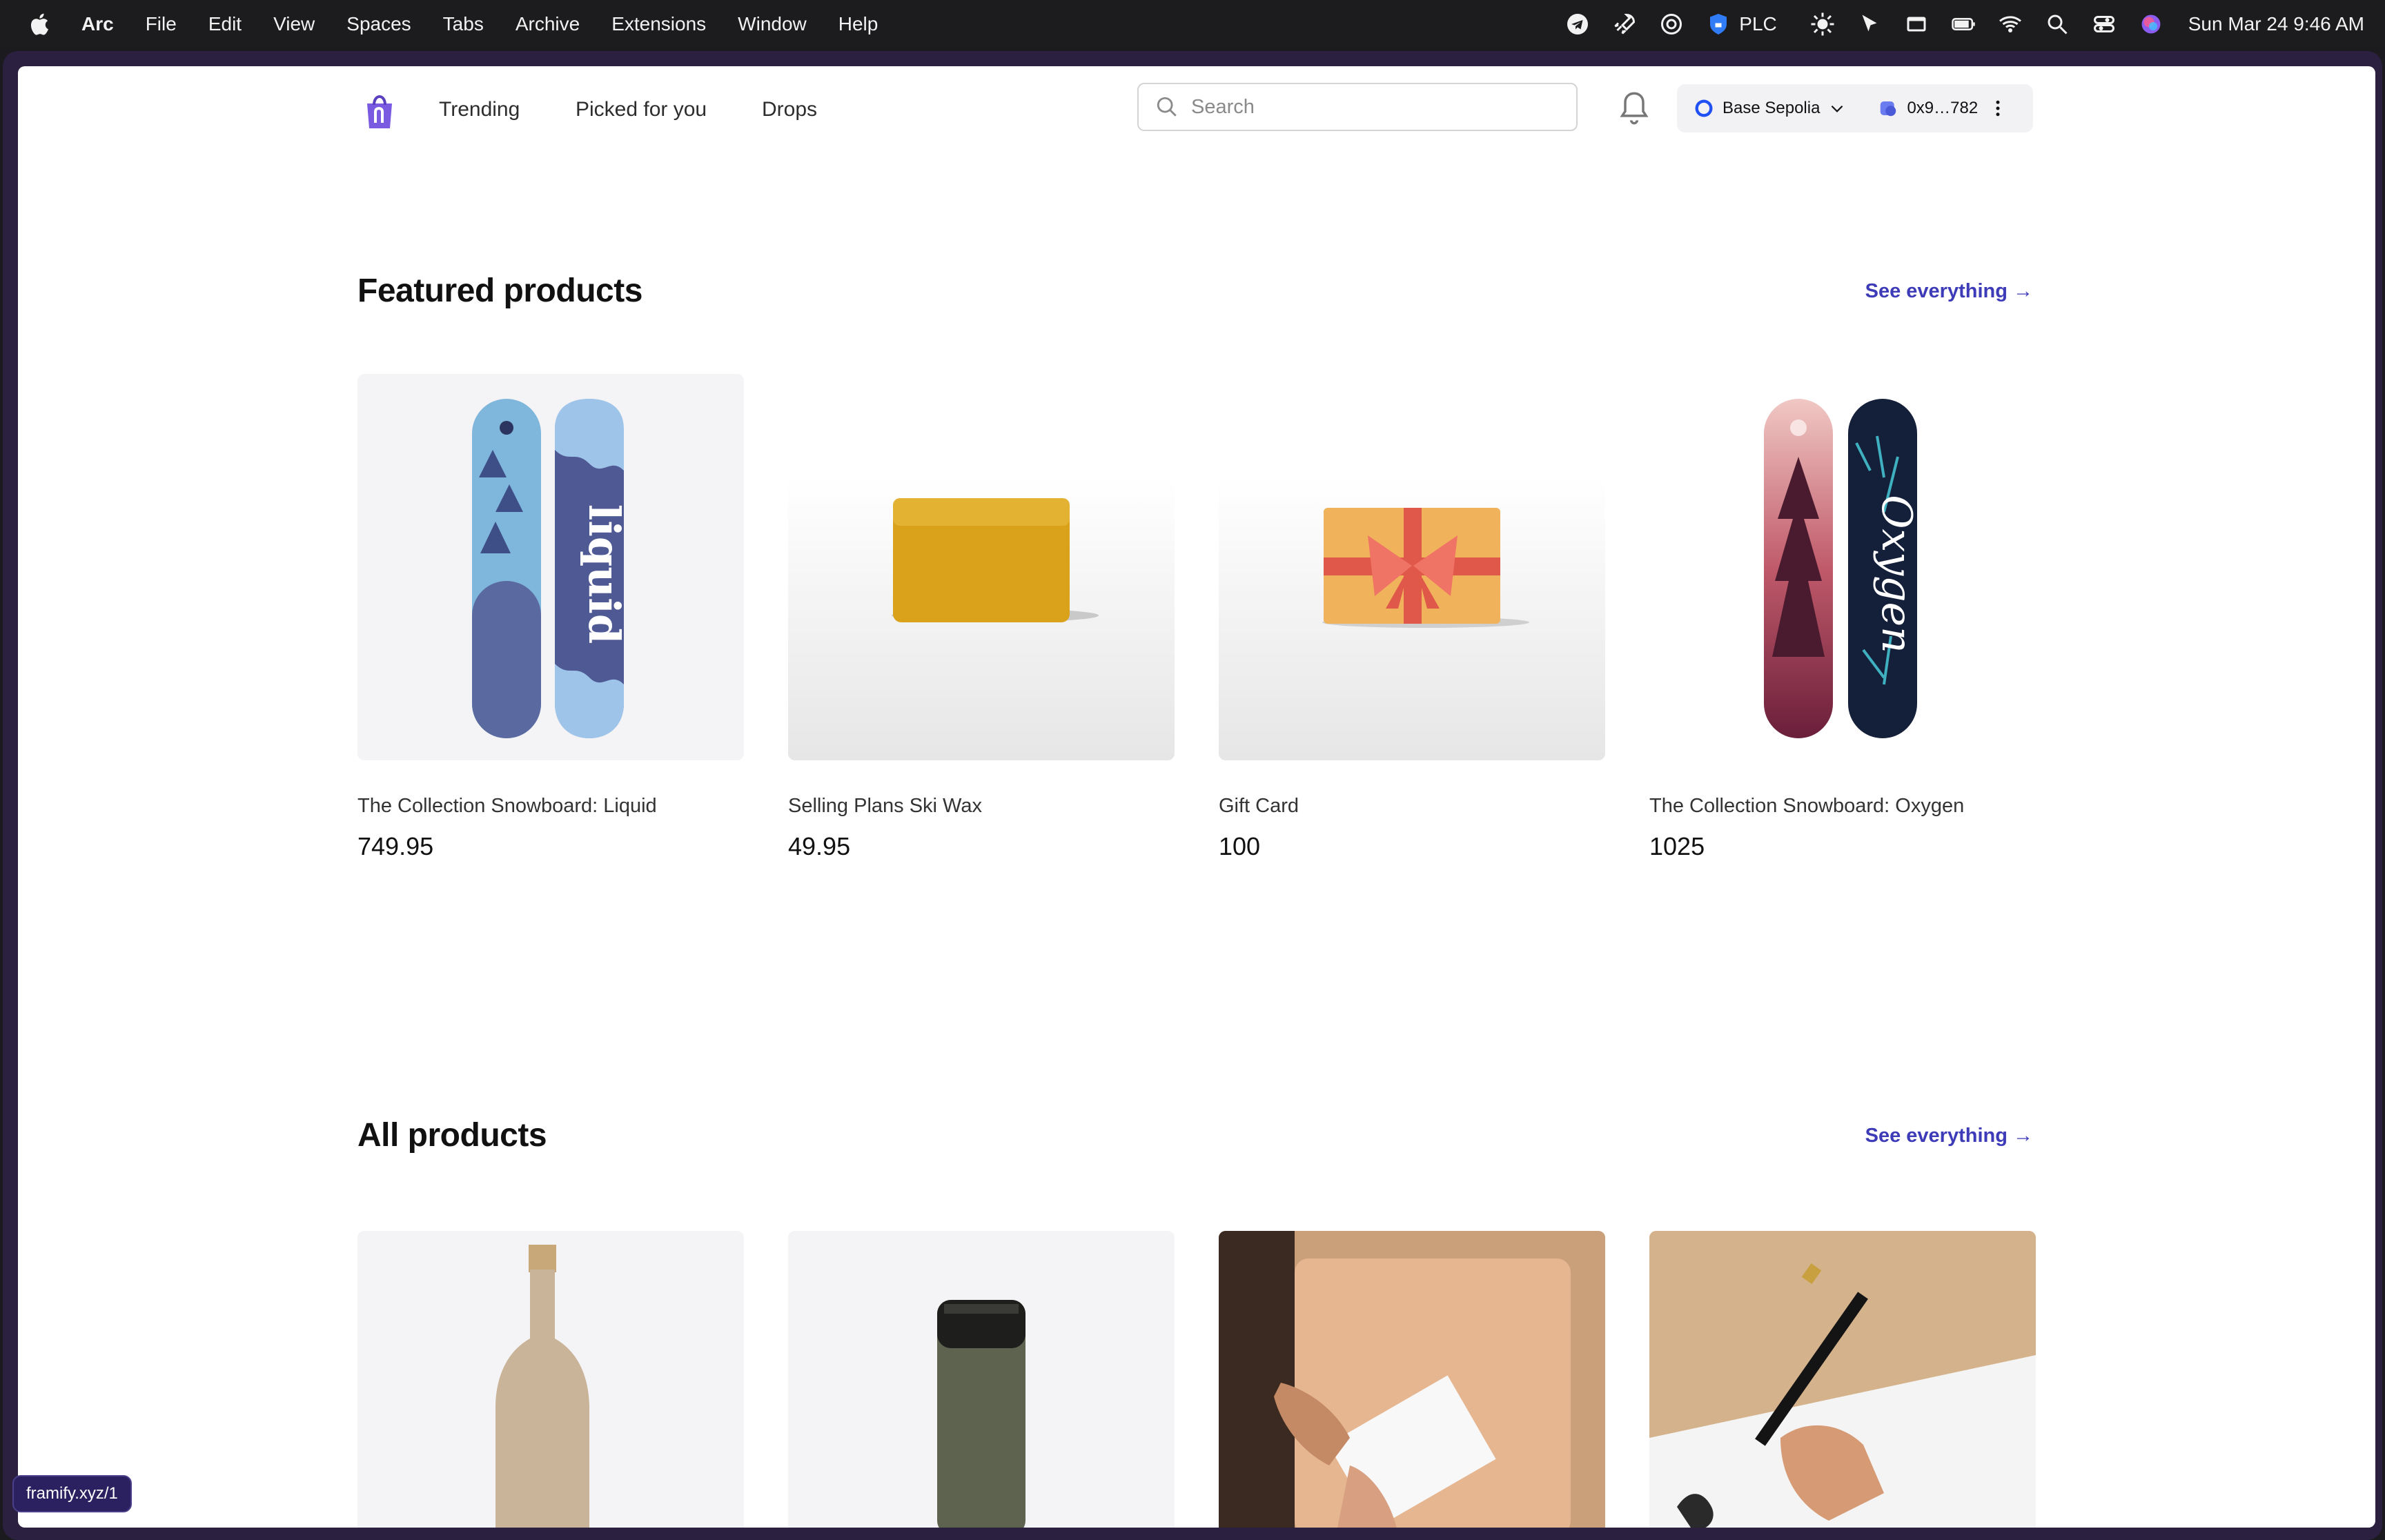 The height and width of the screenshot is (1540, 2385). What do you see at coordinates (1718, 24) in the screenshot?
I see `guard-icon` at bounding box center [1718, 24].